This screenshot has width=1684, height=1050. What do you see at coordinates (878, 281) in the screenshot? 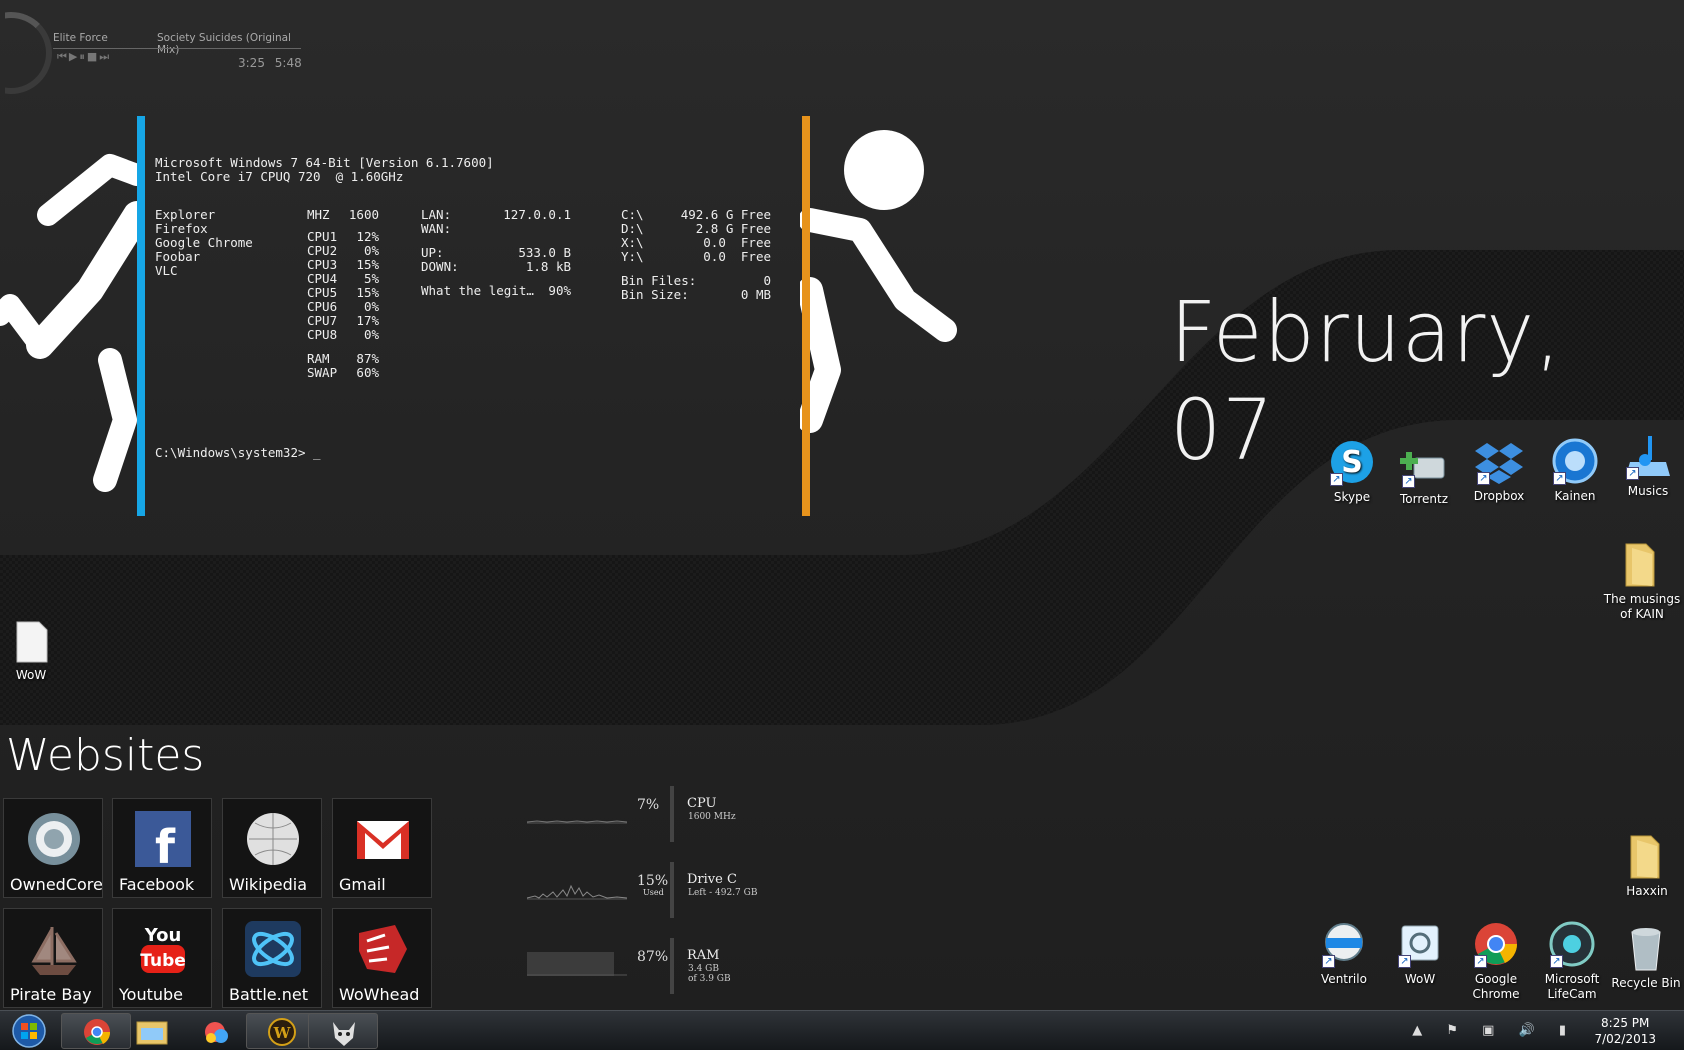
I see `portal-figure-right-icon` at bounding box center [878, 281].